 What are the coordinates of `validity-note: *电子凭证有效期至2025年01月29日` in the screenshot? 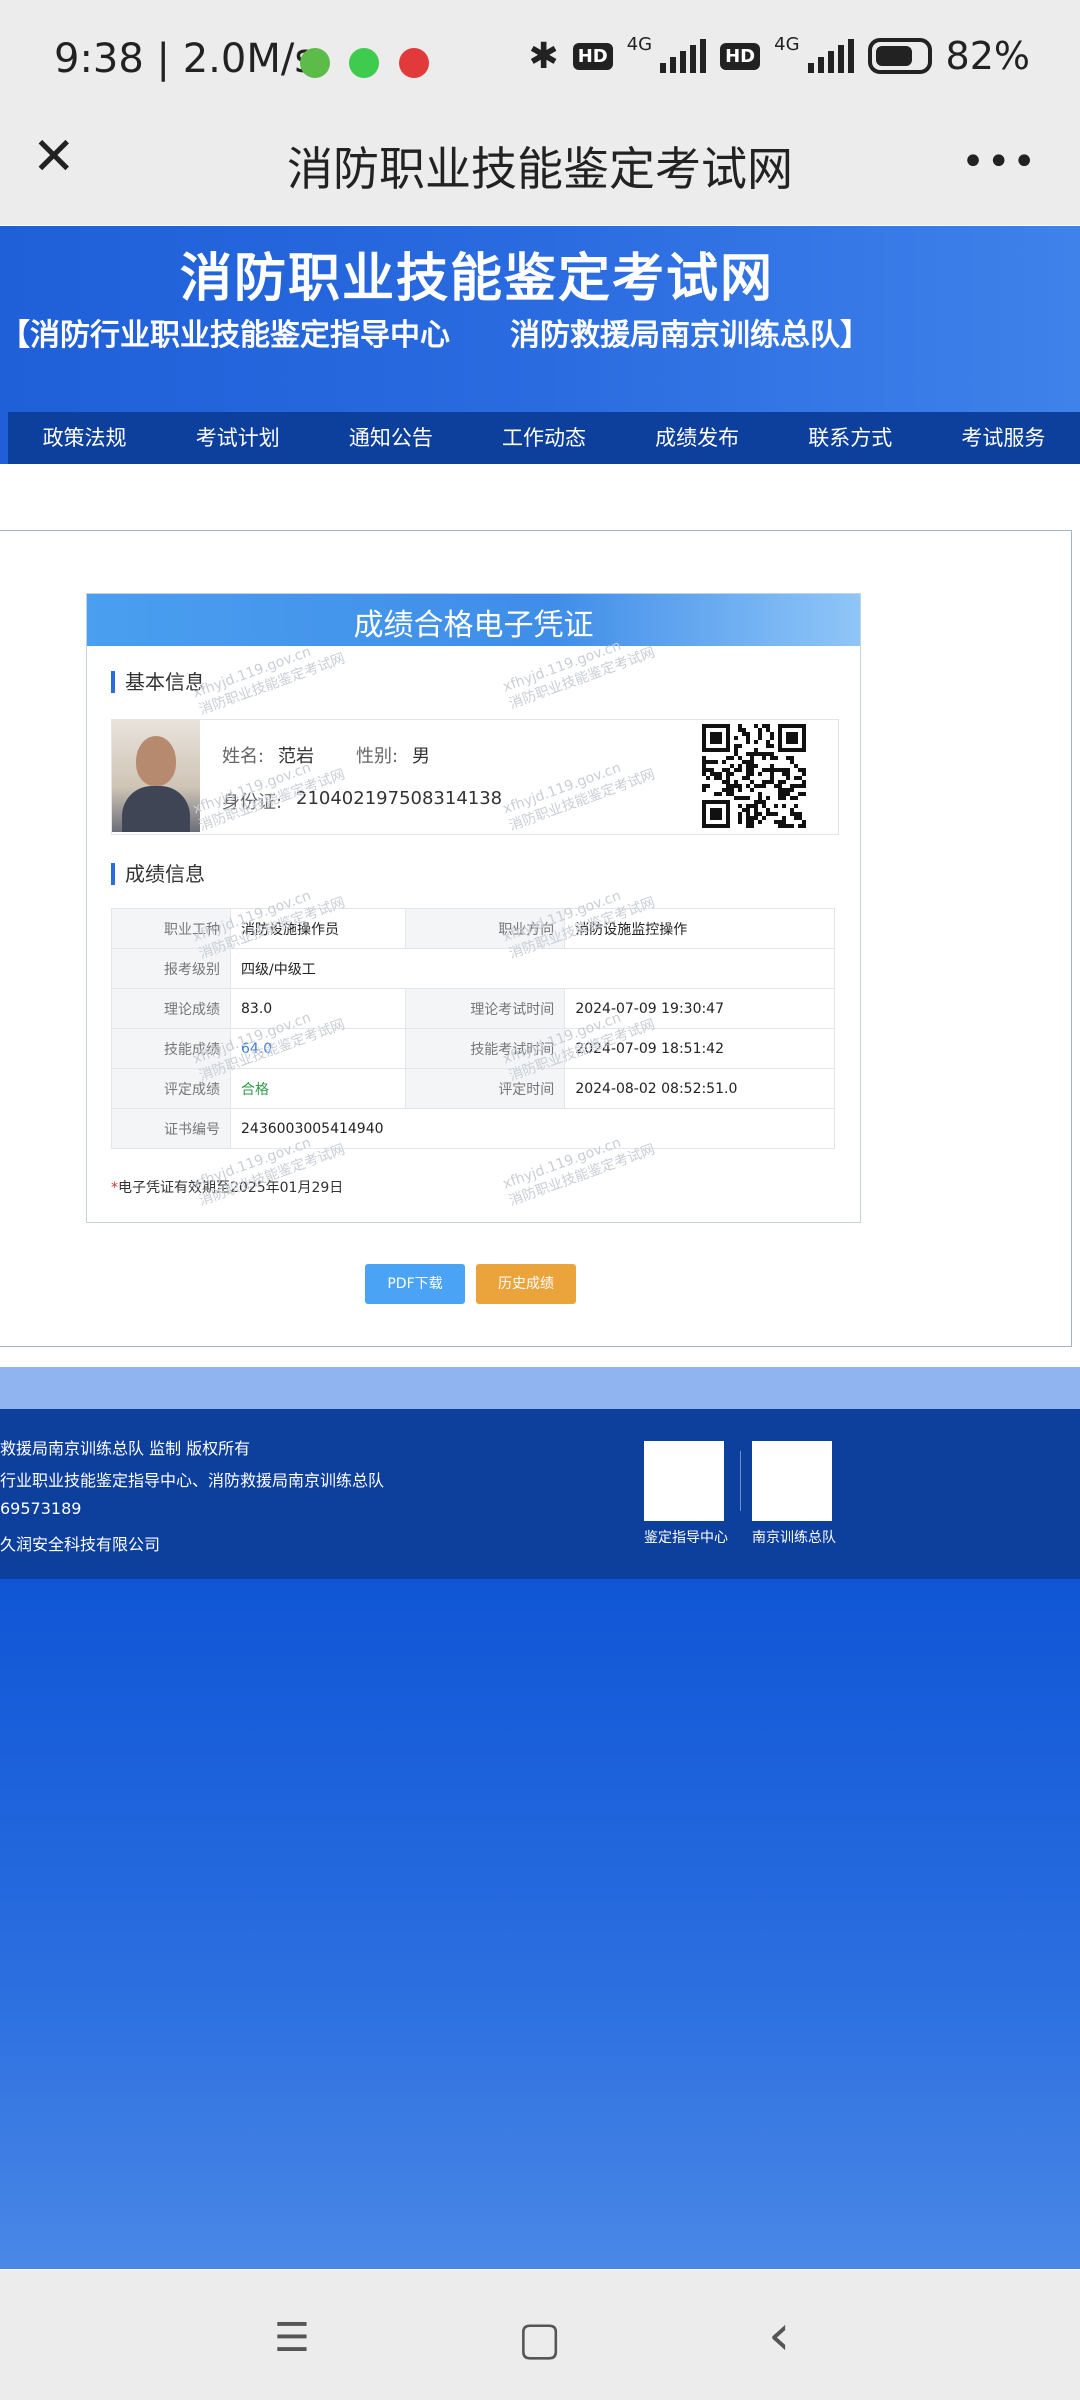 It's located at (227, 1187).